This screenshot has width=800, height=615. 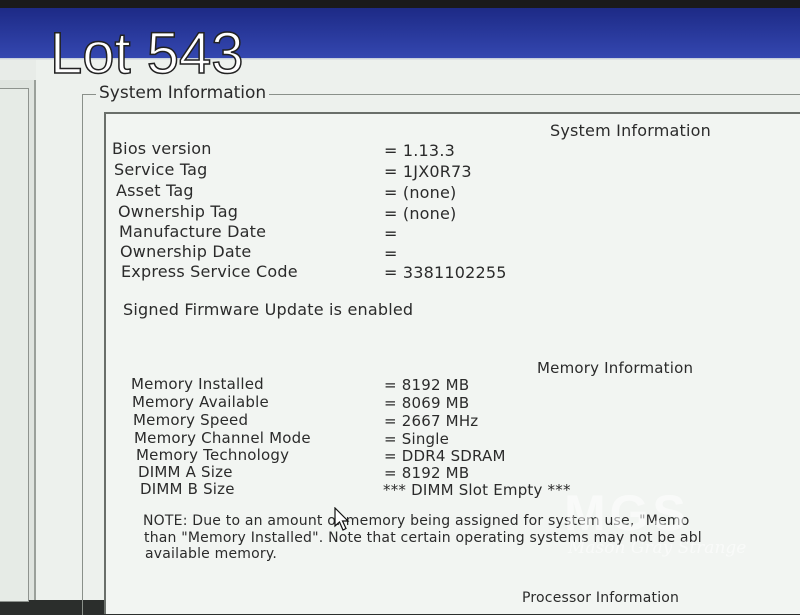 I want to click on svg-text: MGS, so click(x=627, y=512).